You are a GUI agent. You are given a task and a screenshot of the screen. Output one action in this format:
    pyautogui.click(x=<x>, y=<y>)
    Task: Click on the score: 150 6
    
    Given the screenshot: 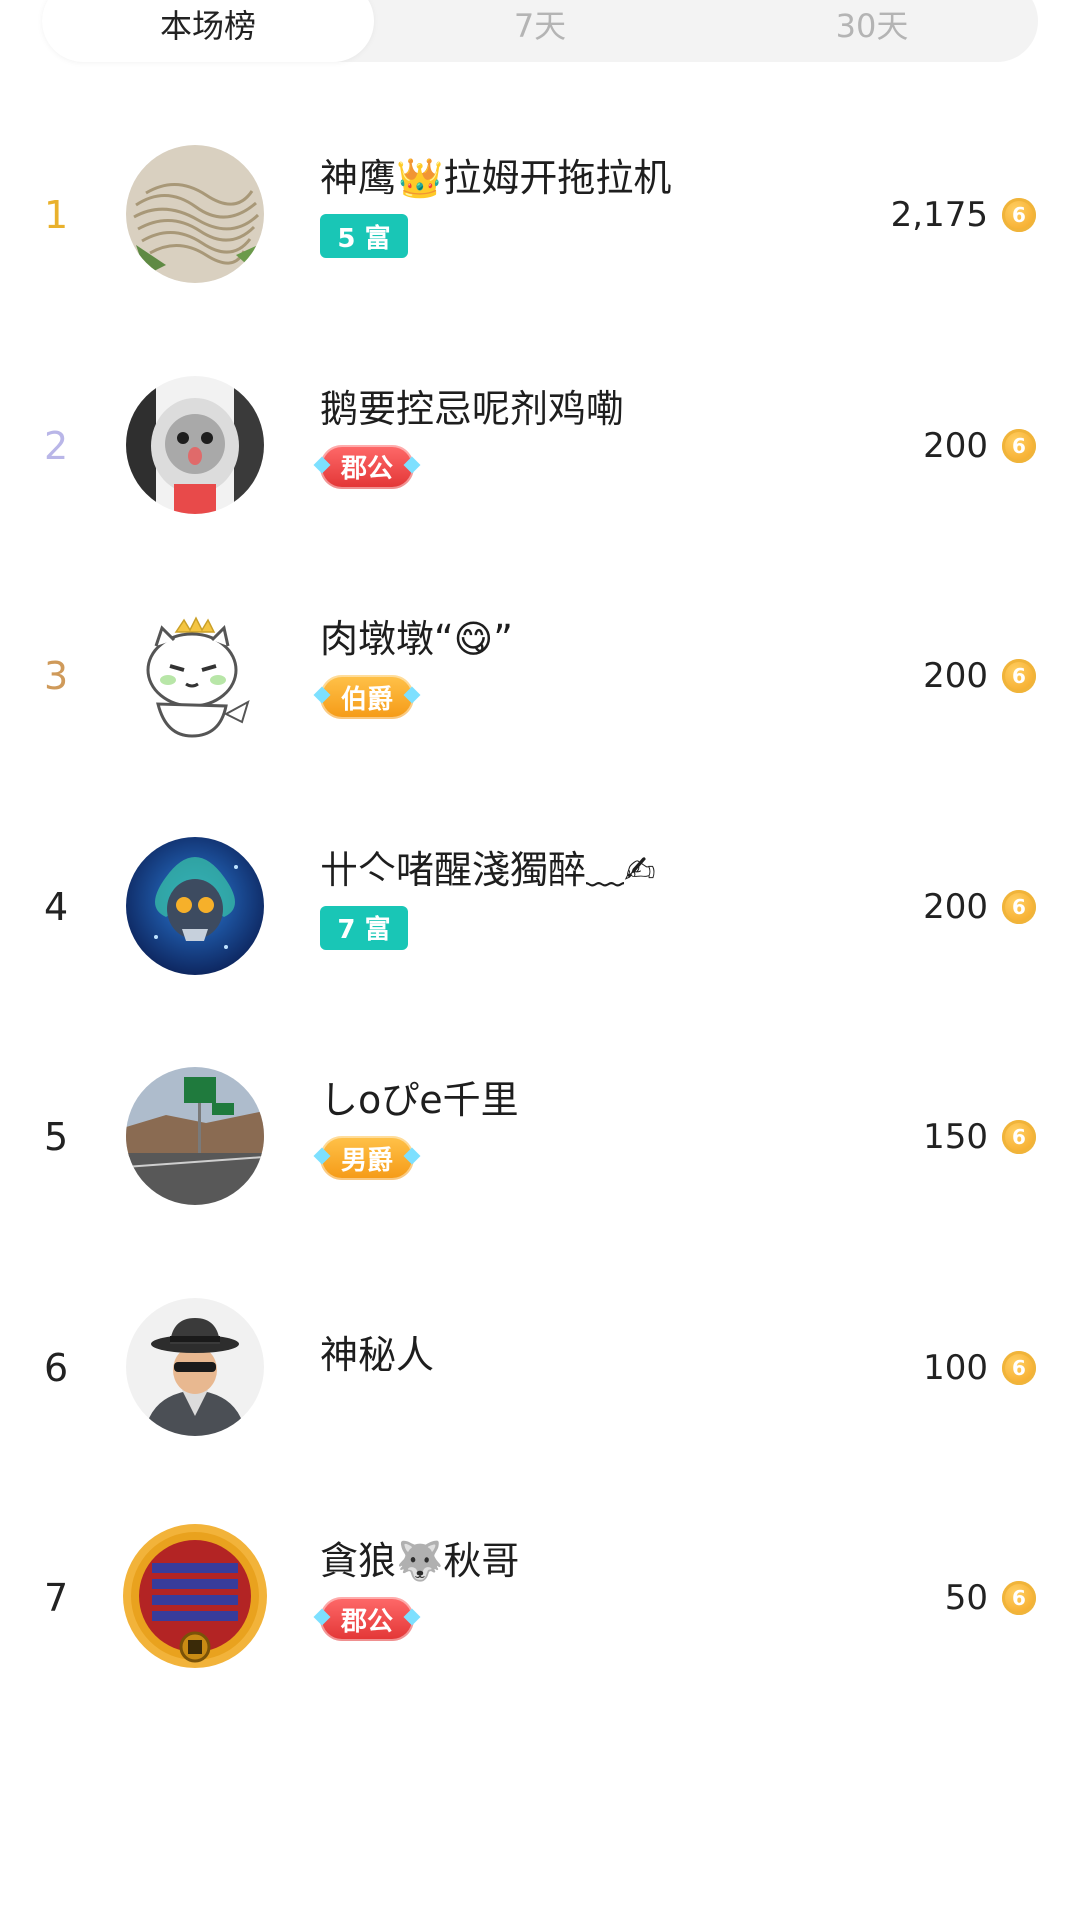 What is the action you would take?
    pyautogui.click(x=979, y=1137)
    